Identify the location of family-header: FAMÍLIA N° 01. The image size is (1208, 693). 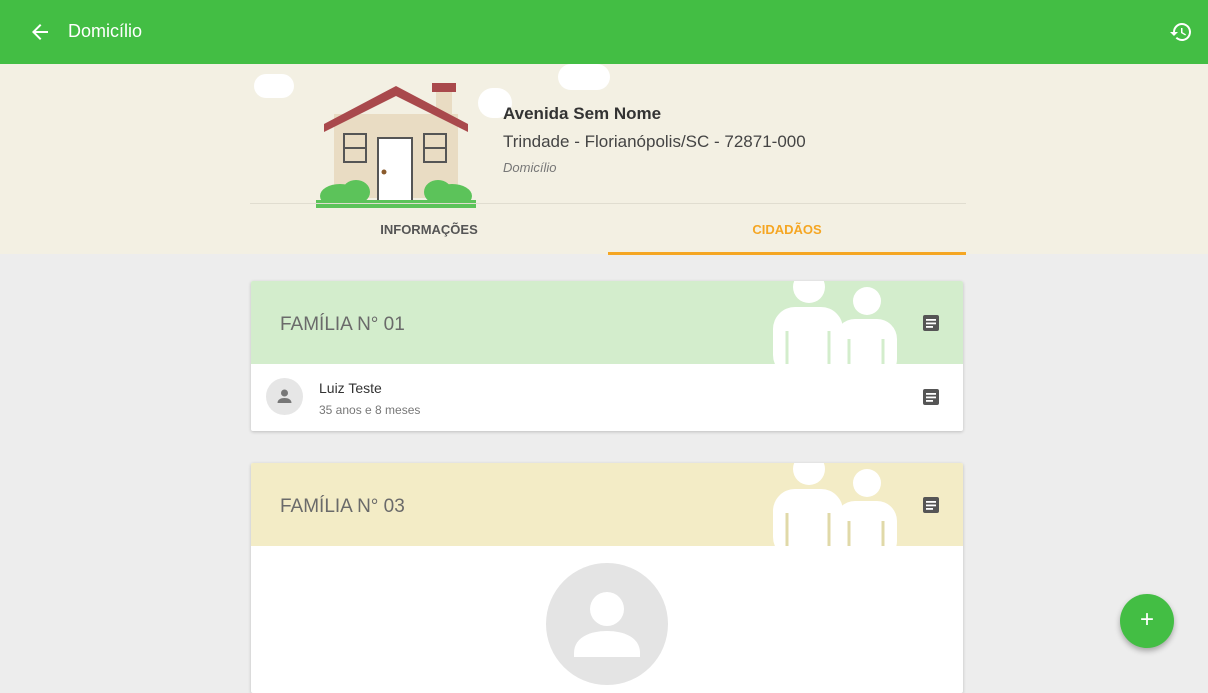
(607, 322).